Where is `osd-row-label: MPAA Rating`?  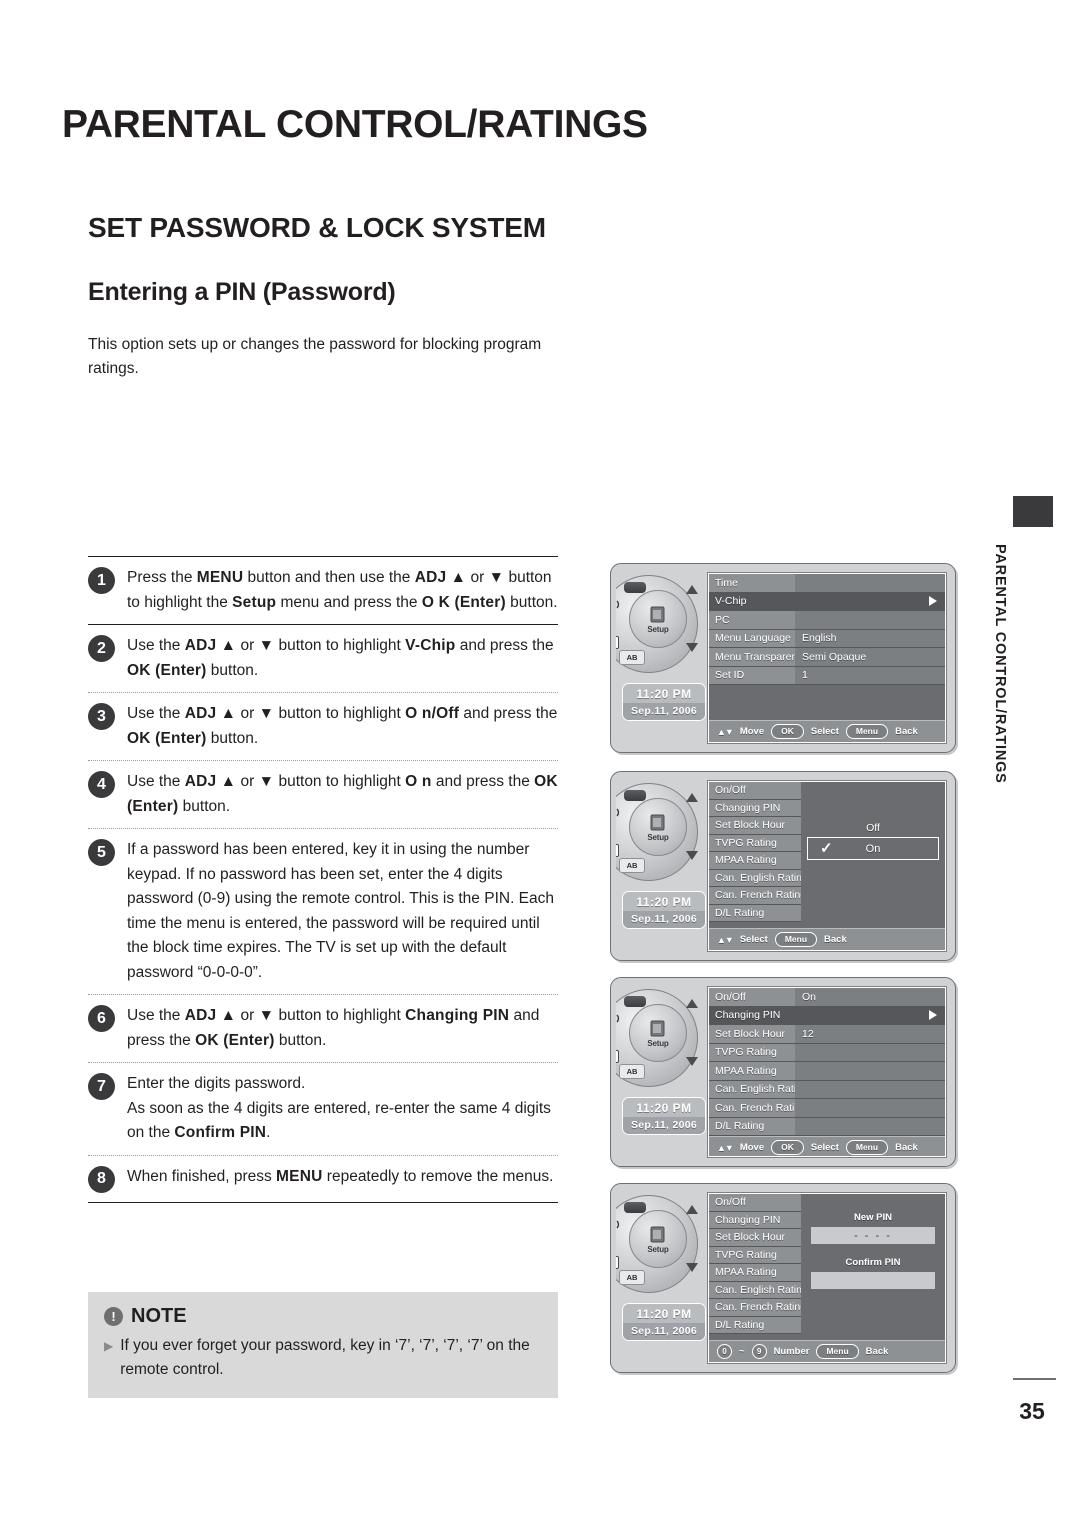 osd-row-label: MPAA Rating is located at coordinates (752, 1071).